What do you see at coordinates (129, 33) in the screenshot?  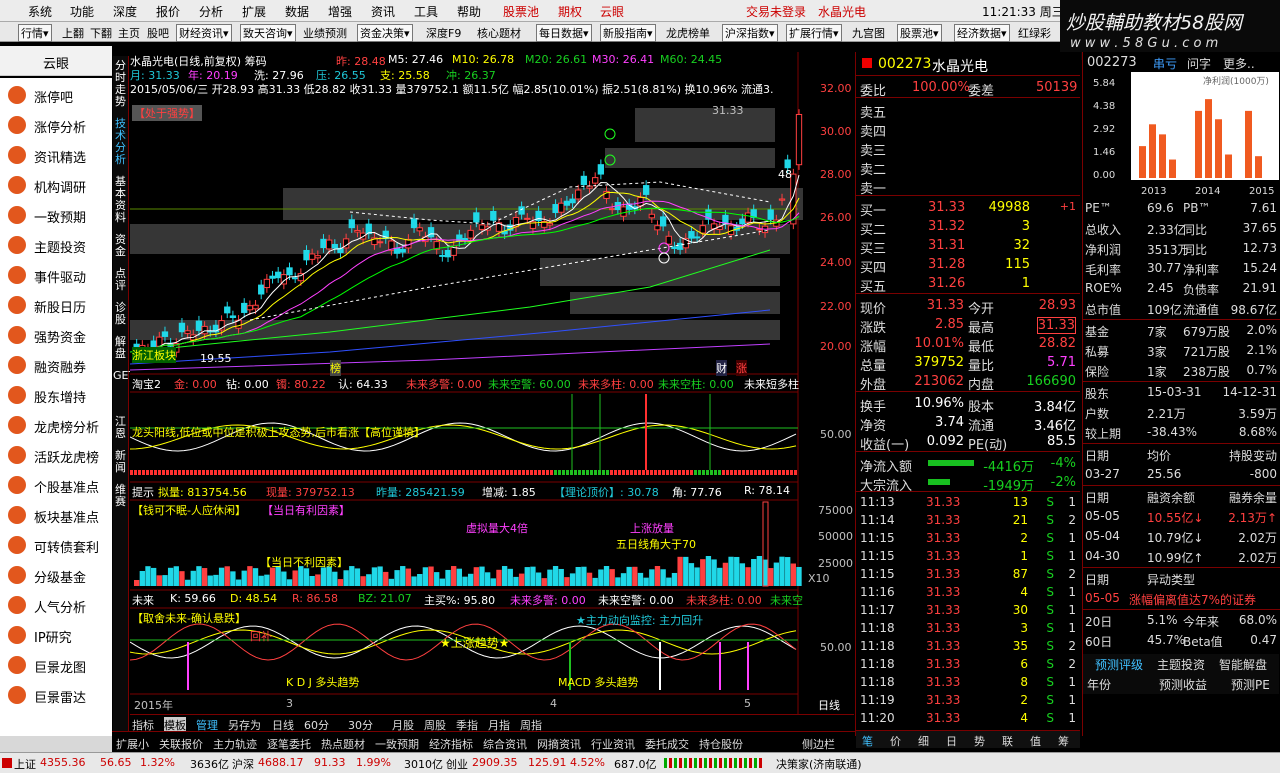 I see `toolbar-home: 主页` at bounding box center [129, 33].